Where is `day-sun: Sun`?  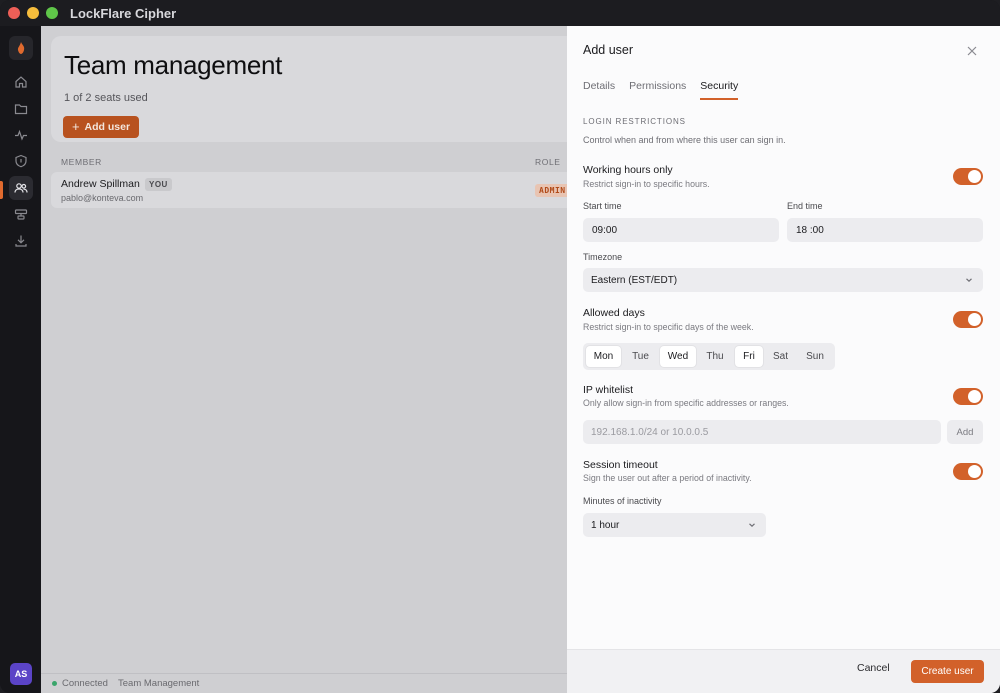 day-sun: Sun is located at coordinates (815, 356).